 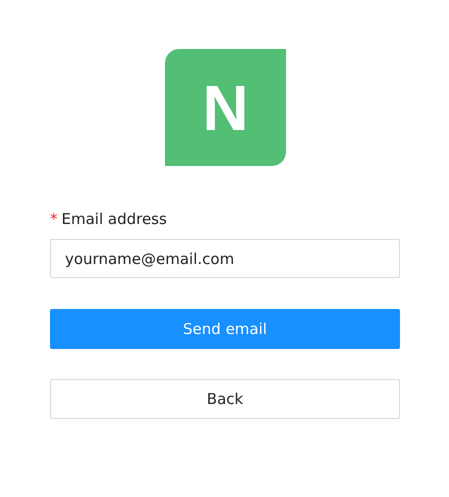 What do you see at coordinates (225, 107) in the screenshot?
I see `logo: N` at bounding box center [225, 107].